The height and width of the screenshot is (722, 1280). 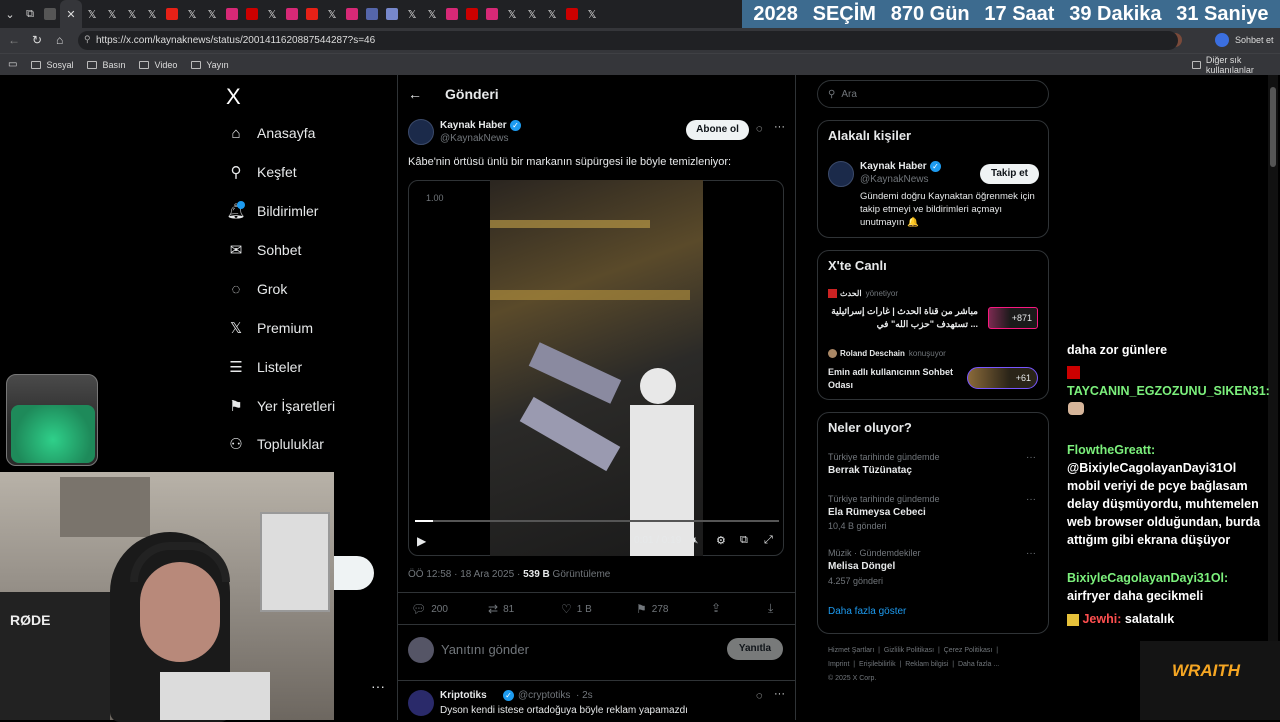 I want to click on live-space-title-2: Emin adlı kullanıcının Sohbet Odası, so click(x=898, y=379).